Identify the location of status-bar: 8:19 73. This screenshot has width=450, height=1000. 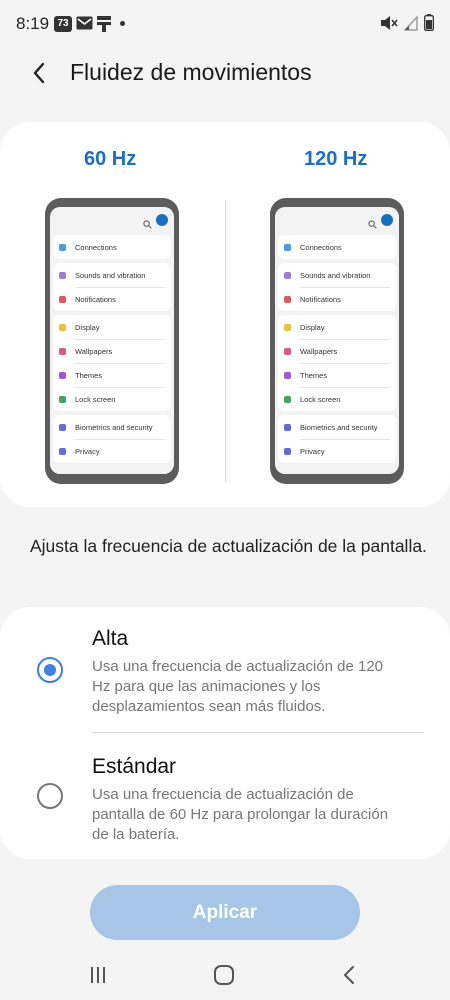
(225, 26).